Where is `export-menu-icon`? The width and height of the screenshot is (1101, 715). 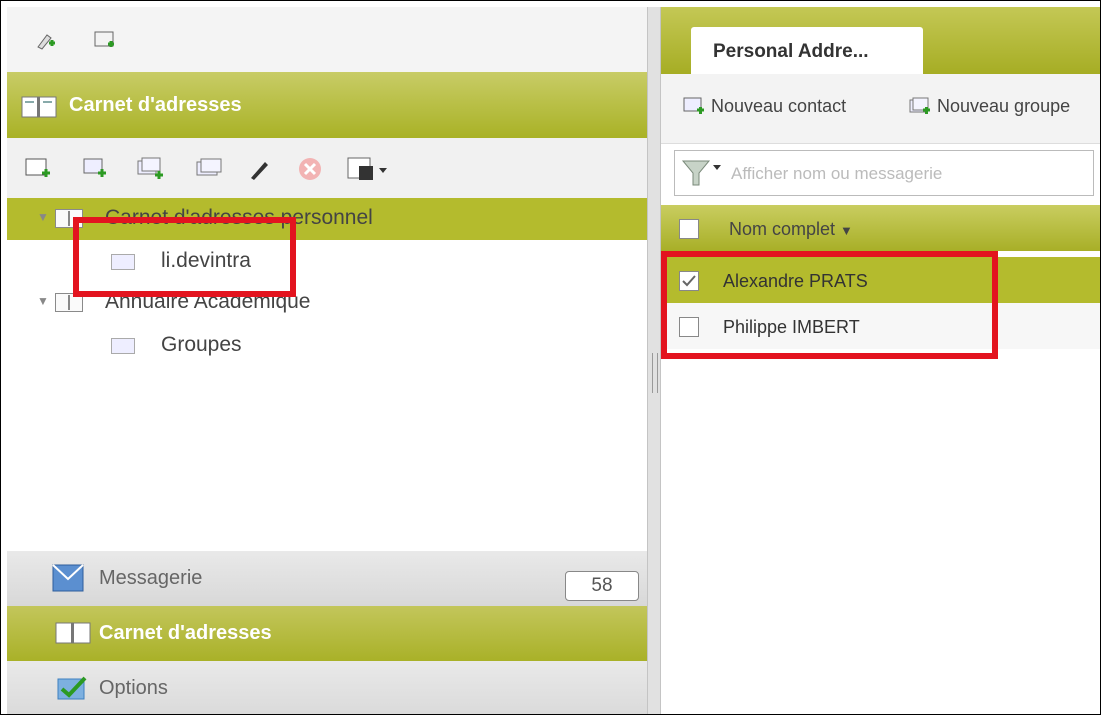 export-menu-icon is located at coordinates (370, 169).